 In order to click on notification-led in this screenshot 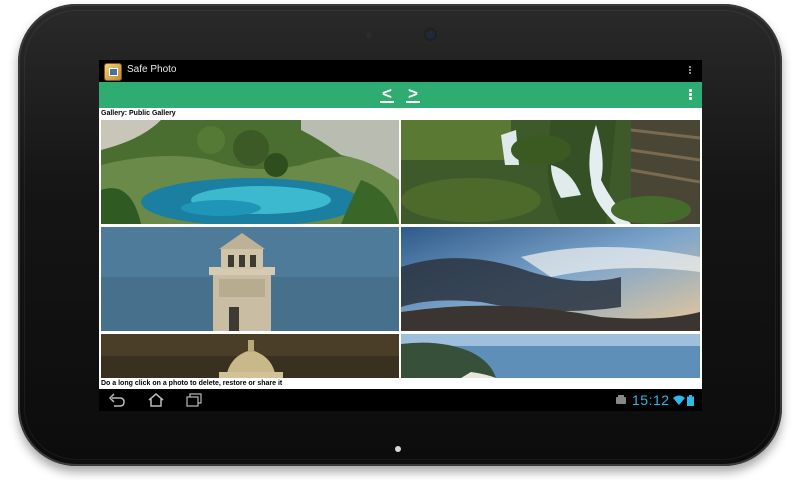, I will do `click(398, 449)`.